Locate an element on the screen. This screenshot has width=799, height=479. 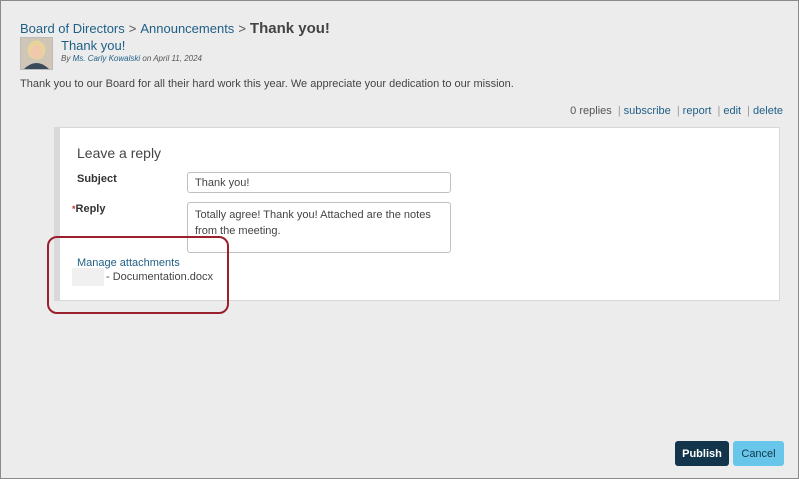
breadcrumb-board-of-directors: Board of Directors is located at coordinates (72, 28).